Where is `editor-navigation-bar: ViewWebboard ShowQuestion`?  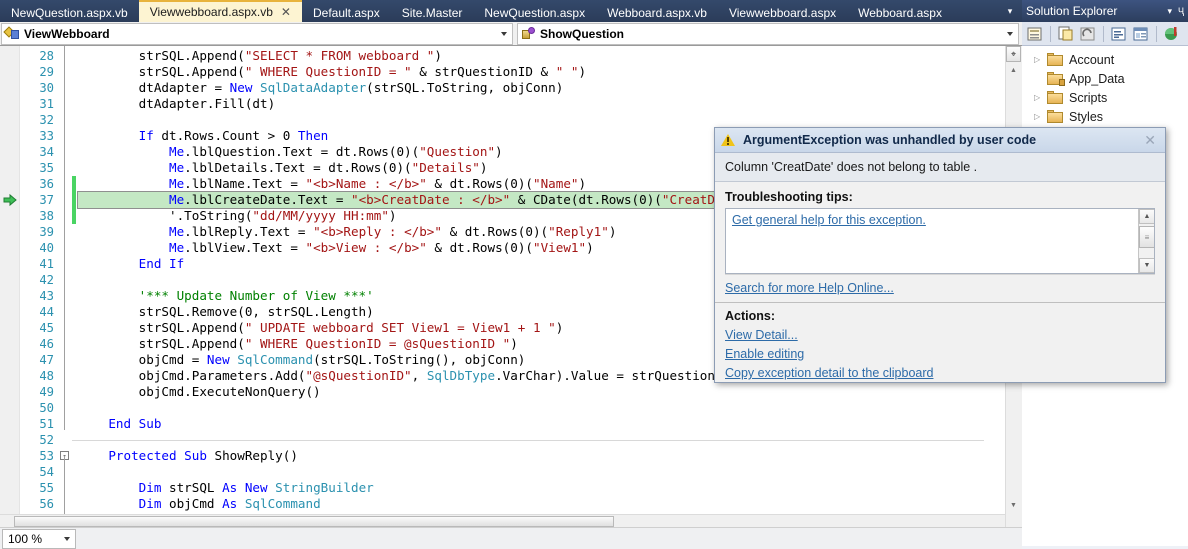
editor-navigation-bar: ViewWebboard ShowQuestion is located at coordinates (511, 34).